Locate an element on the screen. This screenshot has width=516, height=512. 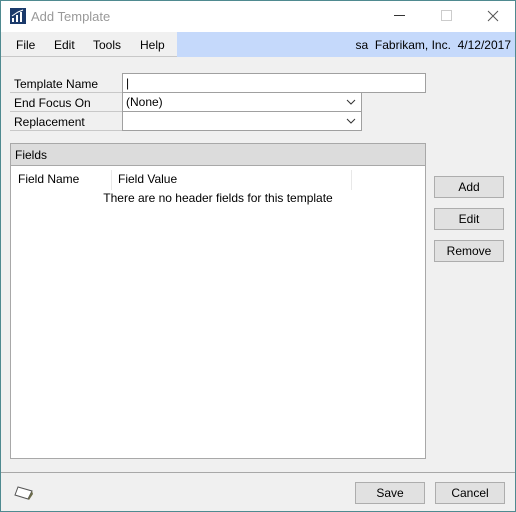
close-icon is located at coordinates (493, 16).